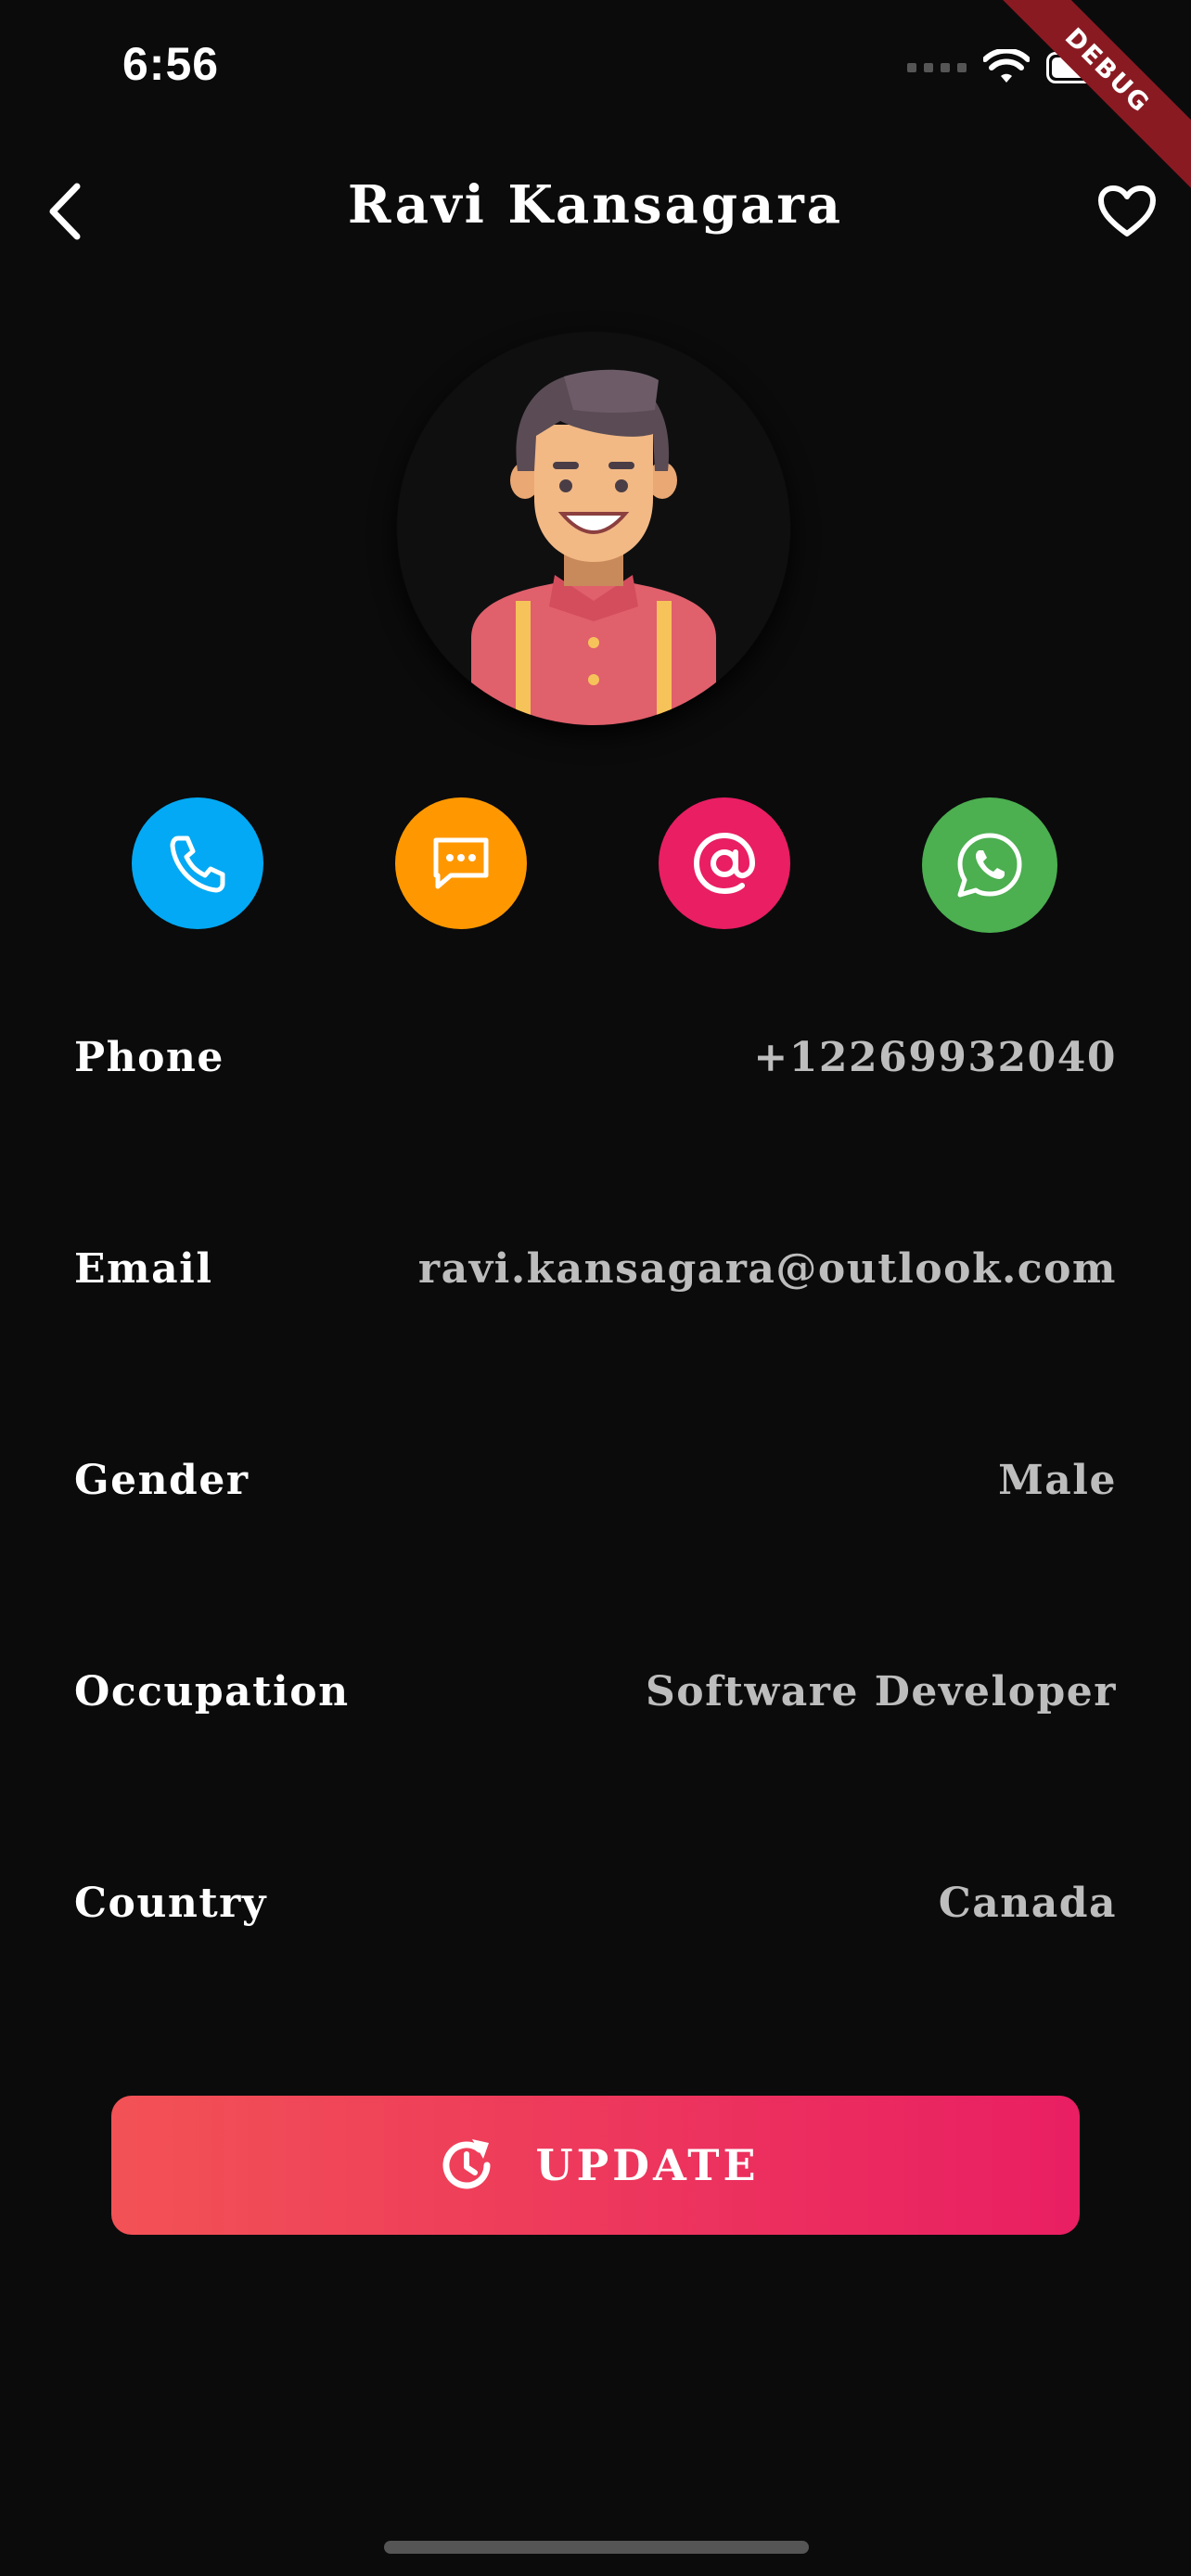  I want to click on message-icon, so click(461, 863).